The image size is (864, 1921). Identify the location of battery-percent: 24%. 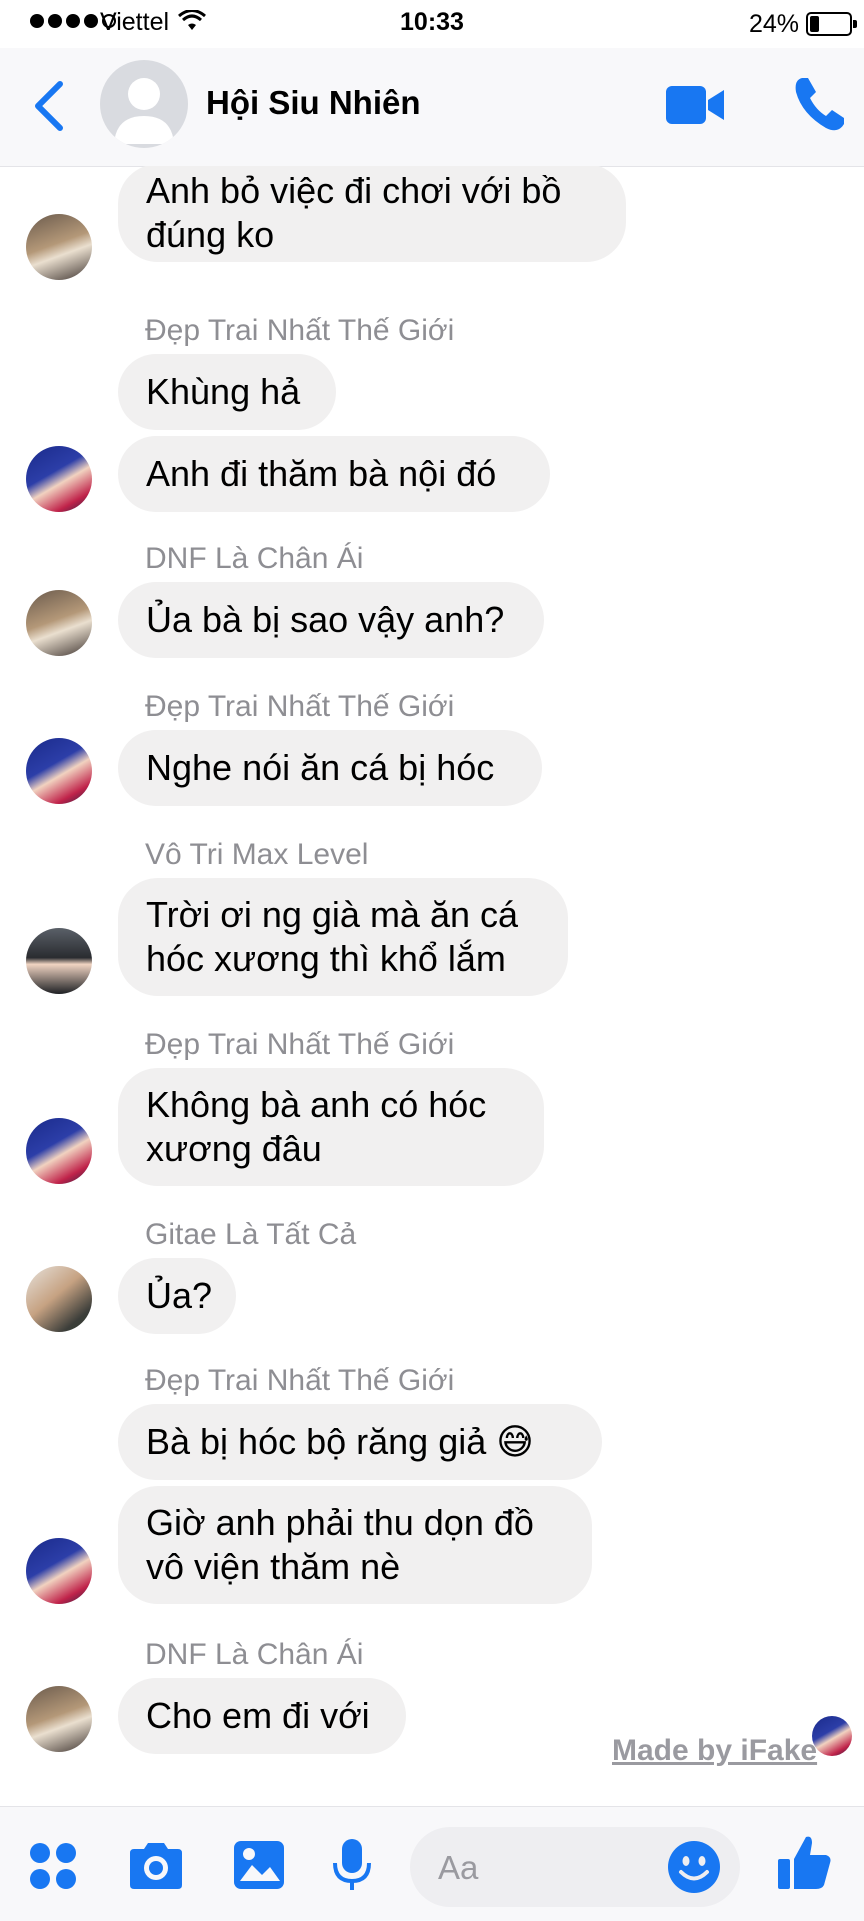
(774, 24).